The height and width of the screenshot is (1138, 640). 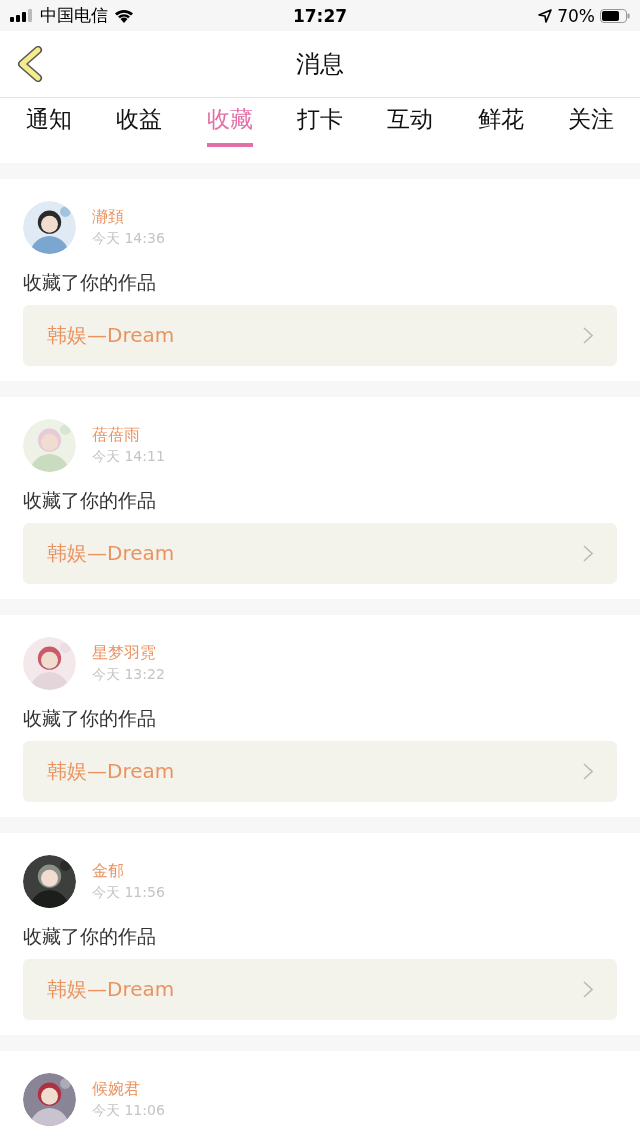 I want to click on user-name: 候婉君, so click(x=128, y=1089).